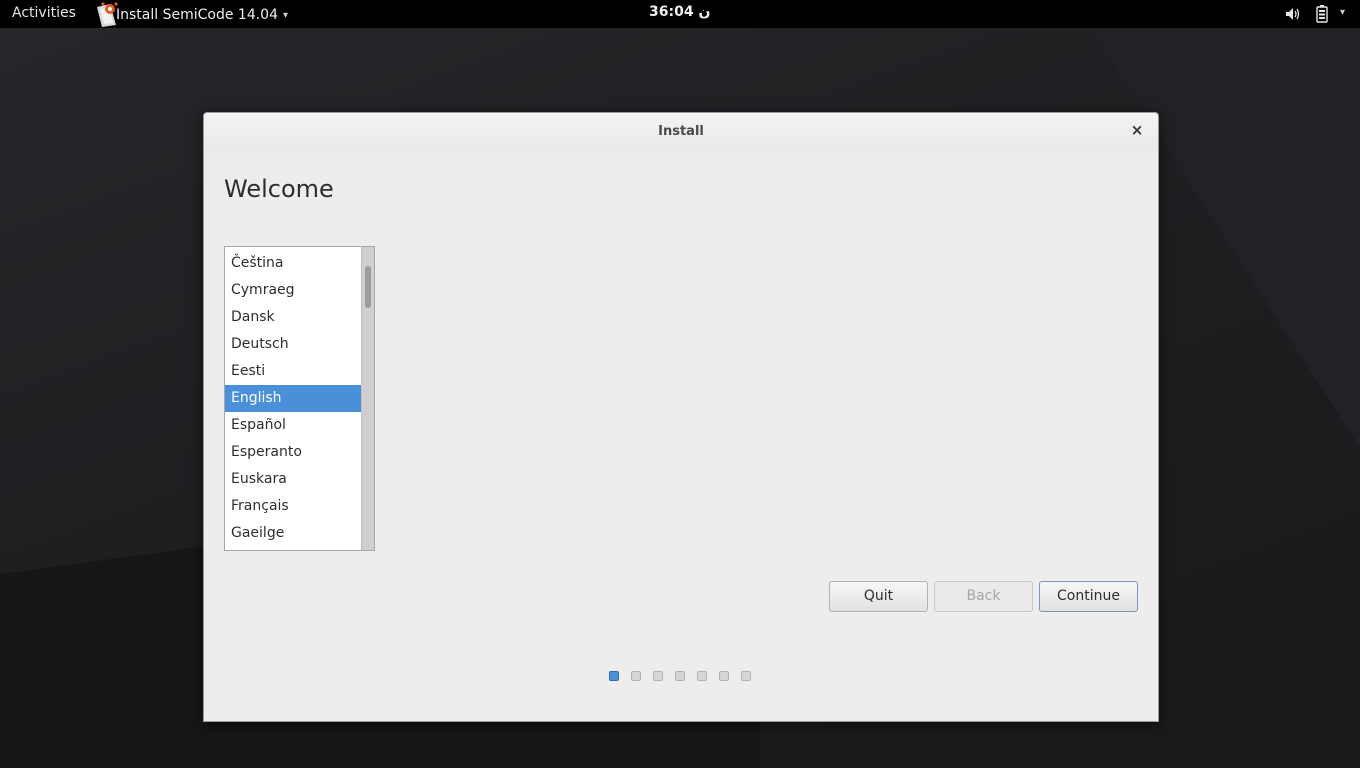 The height and width of the screenshot is (768, 1360). What do you see at coordinates (44, 13) in the screenshot?
I see `activities-button: Activities` at bounding box center [44, 13].